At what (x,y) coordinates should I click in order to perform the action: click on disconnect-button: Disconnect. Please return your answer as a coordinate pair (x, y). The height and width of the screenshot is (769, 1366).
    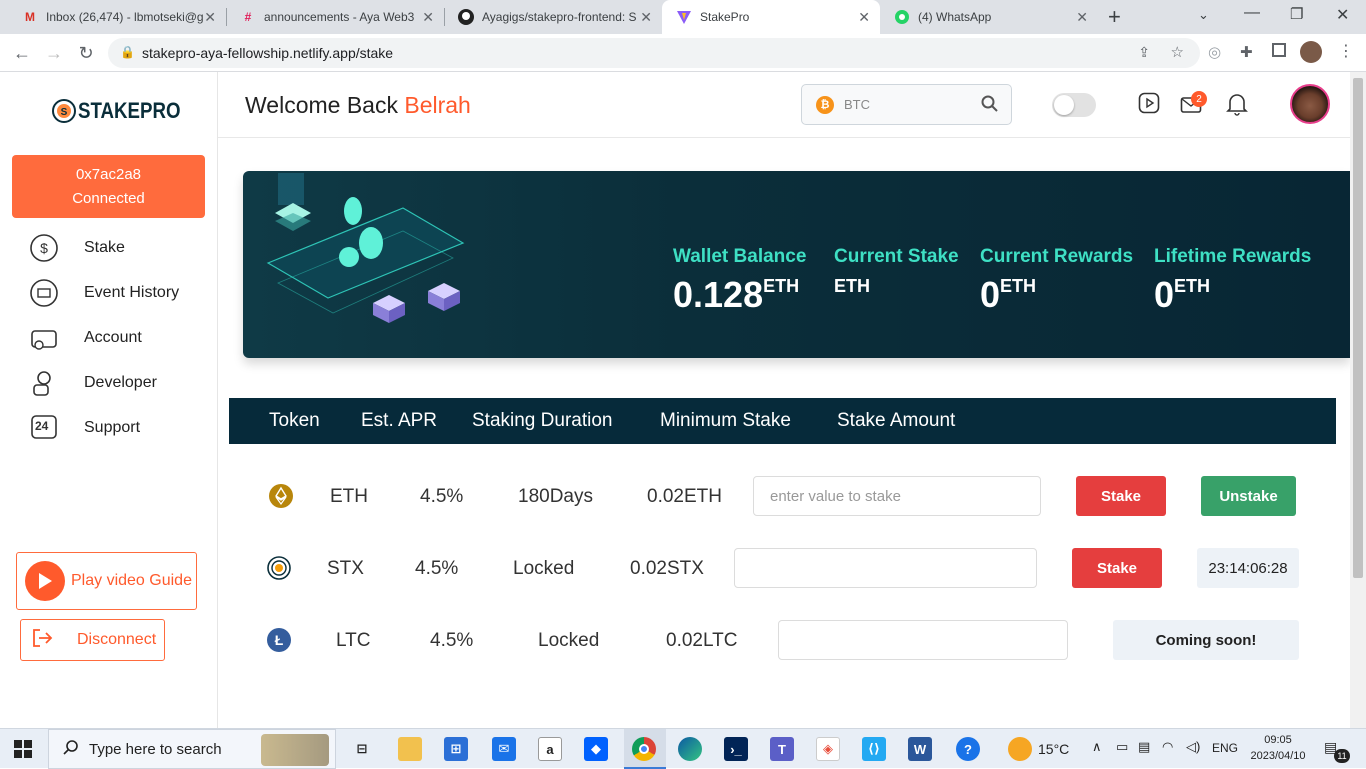
    Looking at the image, I should click on (92, 640).